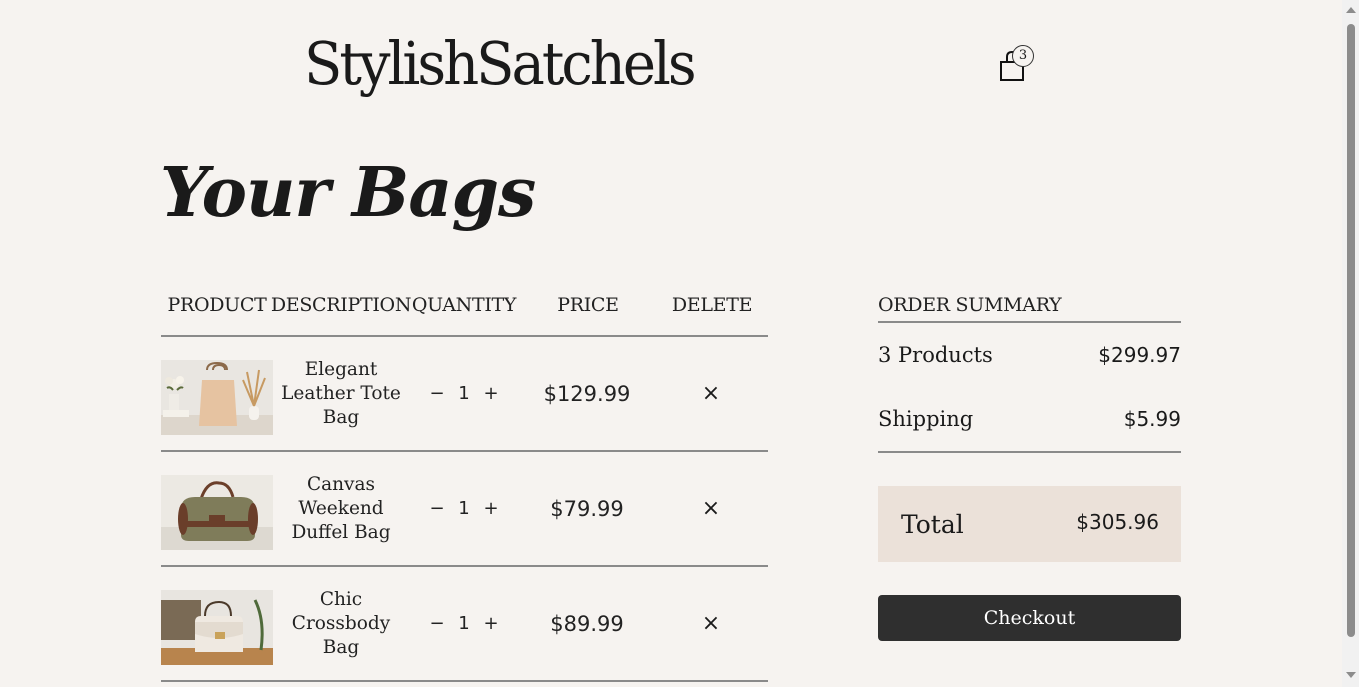 This screenshot has height=687, width=1359. Describe the element at coordinates (932, 524) in the screenshot. I see `total-label: Total` at that location.